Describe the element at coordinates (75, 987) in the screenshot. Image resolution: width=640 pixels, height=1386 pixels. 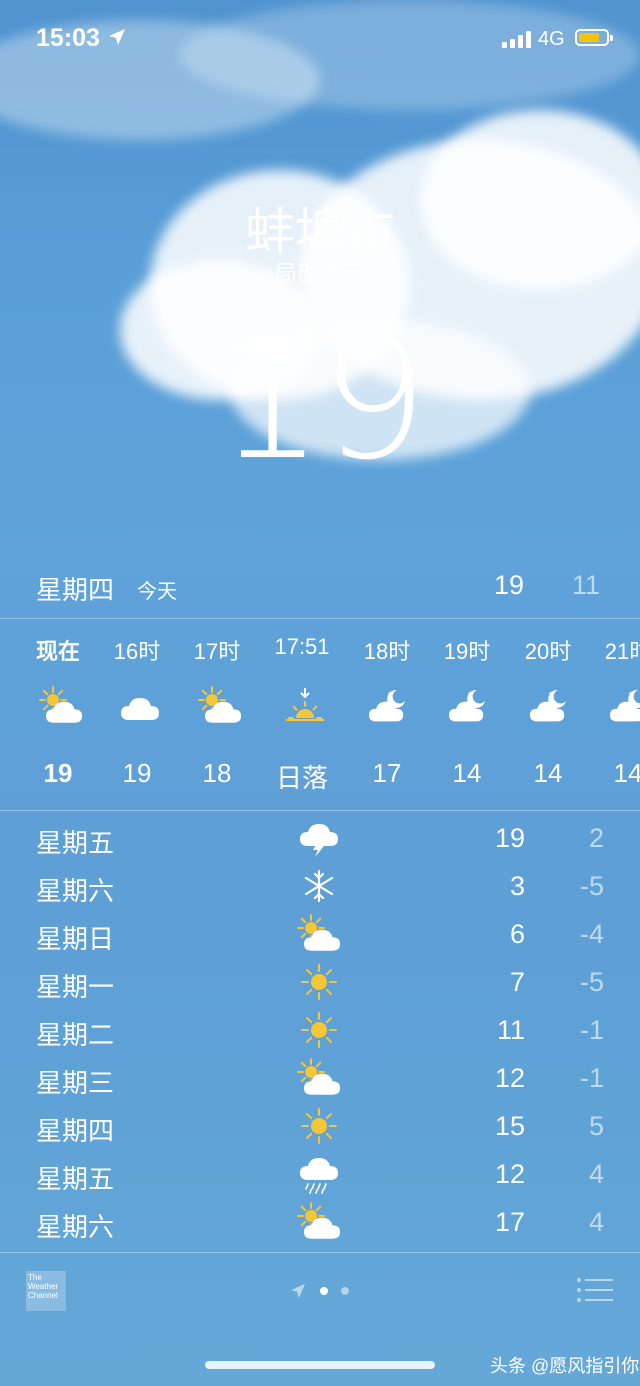
I see `daily-day: 星期一` at that location.